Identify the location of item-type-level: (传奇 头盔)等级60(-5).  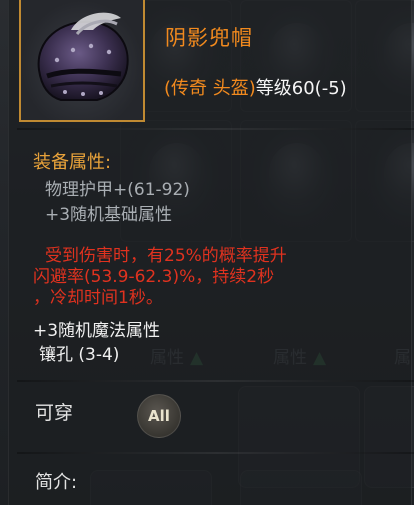
(255, 87).